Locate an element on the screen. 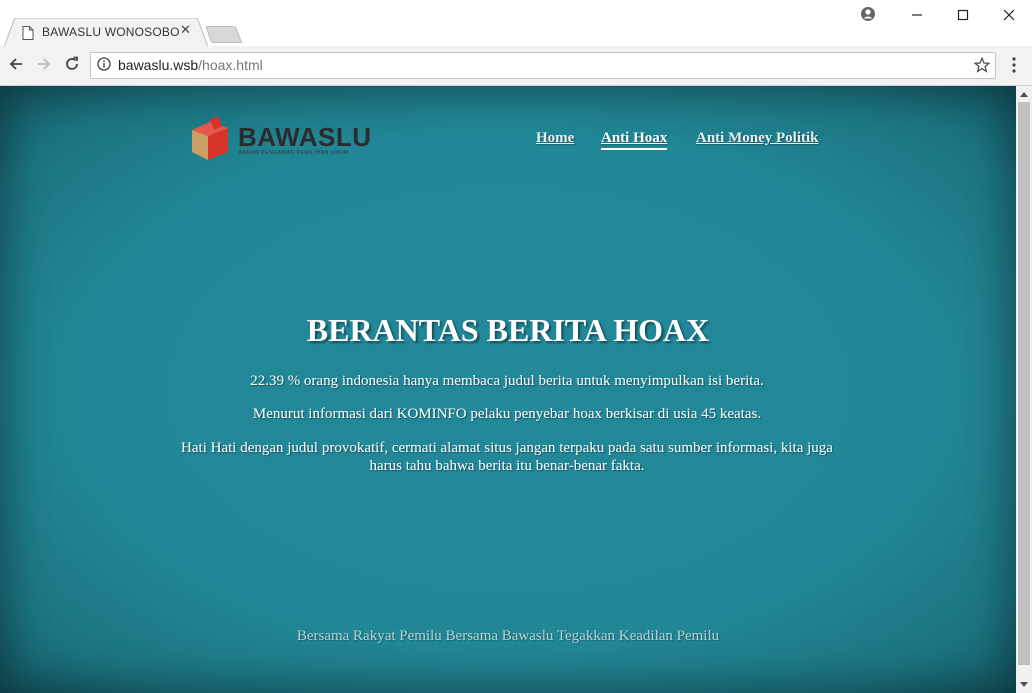 Image resolution: width=1032 pixels, height=693 pixels. new-tab-button is located at coordinates (224, 34).